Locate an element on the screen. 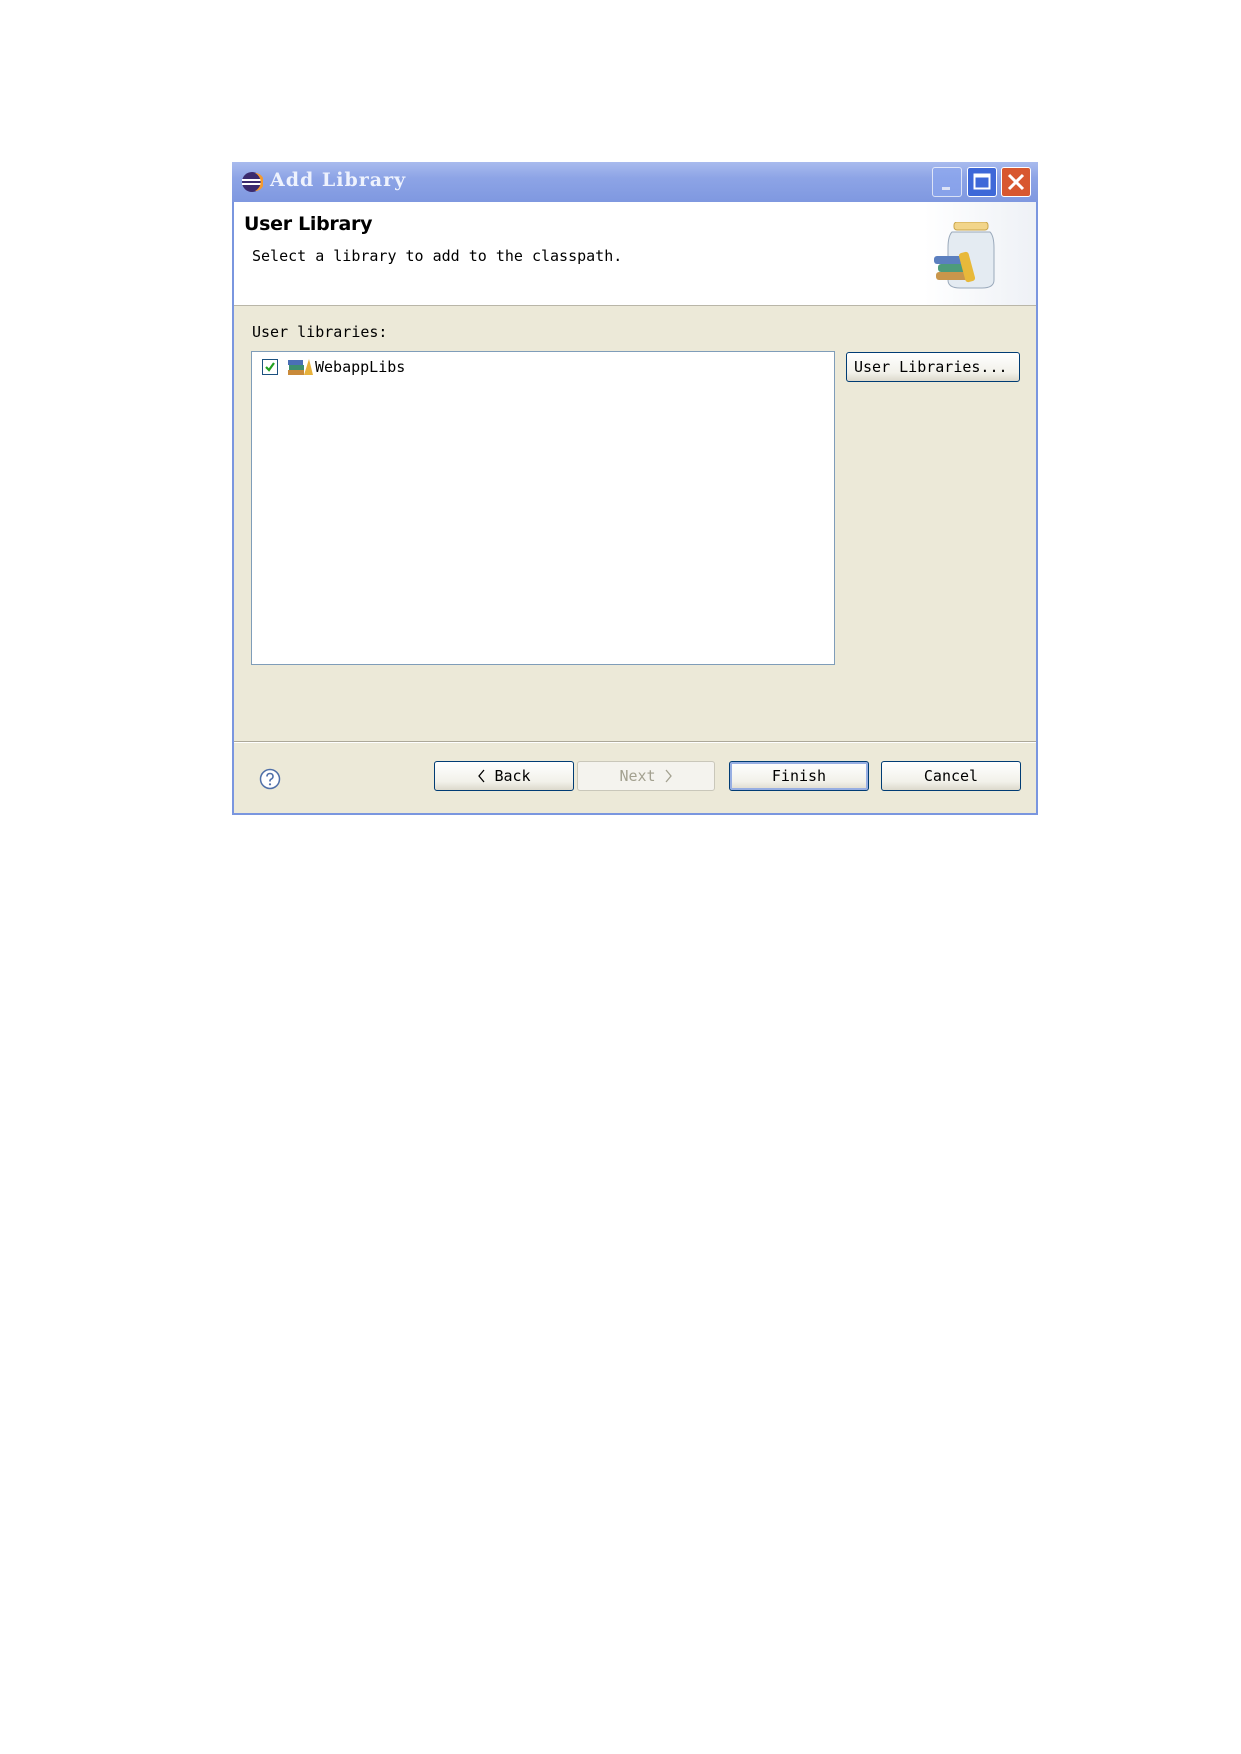  library-checkbox is located at coordinates (270, 367).